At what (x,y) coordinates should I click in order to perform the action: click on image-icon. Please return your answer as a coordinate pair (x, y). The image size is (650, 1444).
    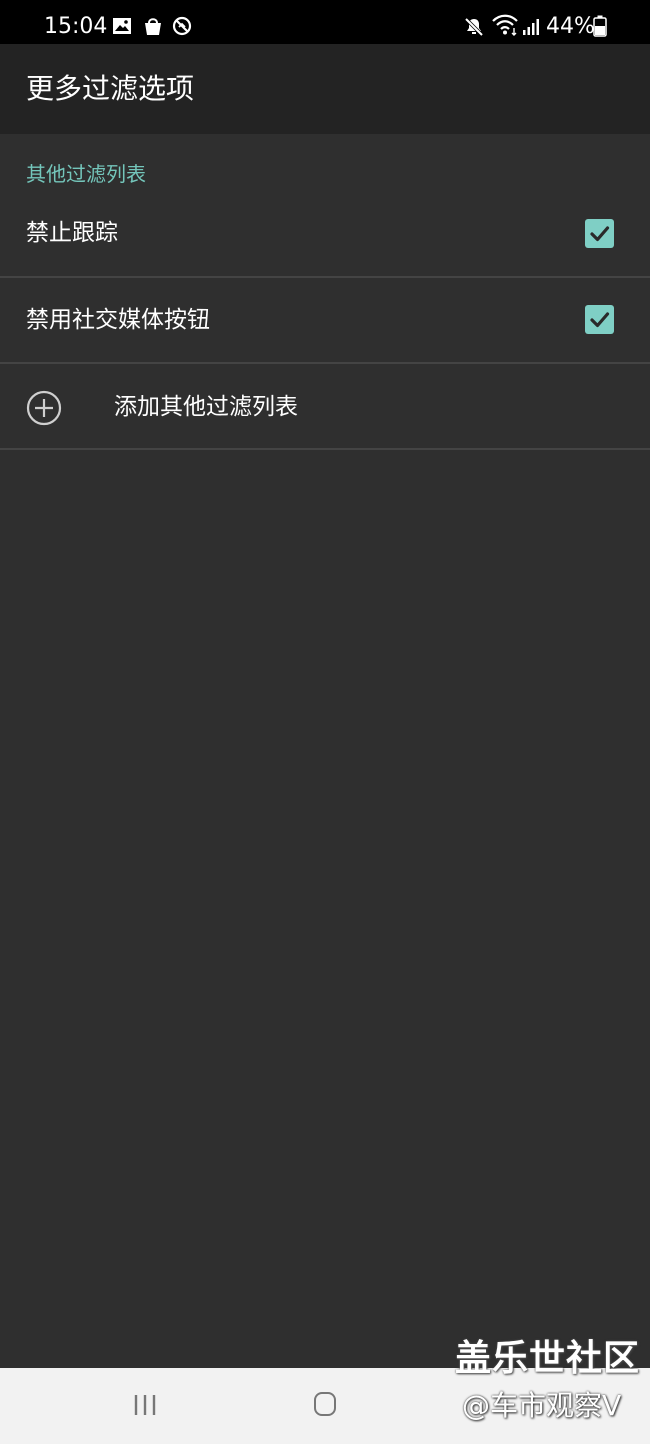
    Looking at the image, I should click on (122, 28).